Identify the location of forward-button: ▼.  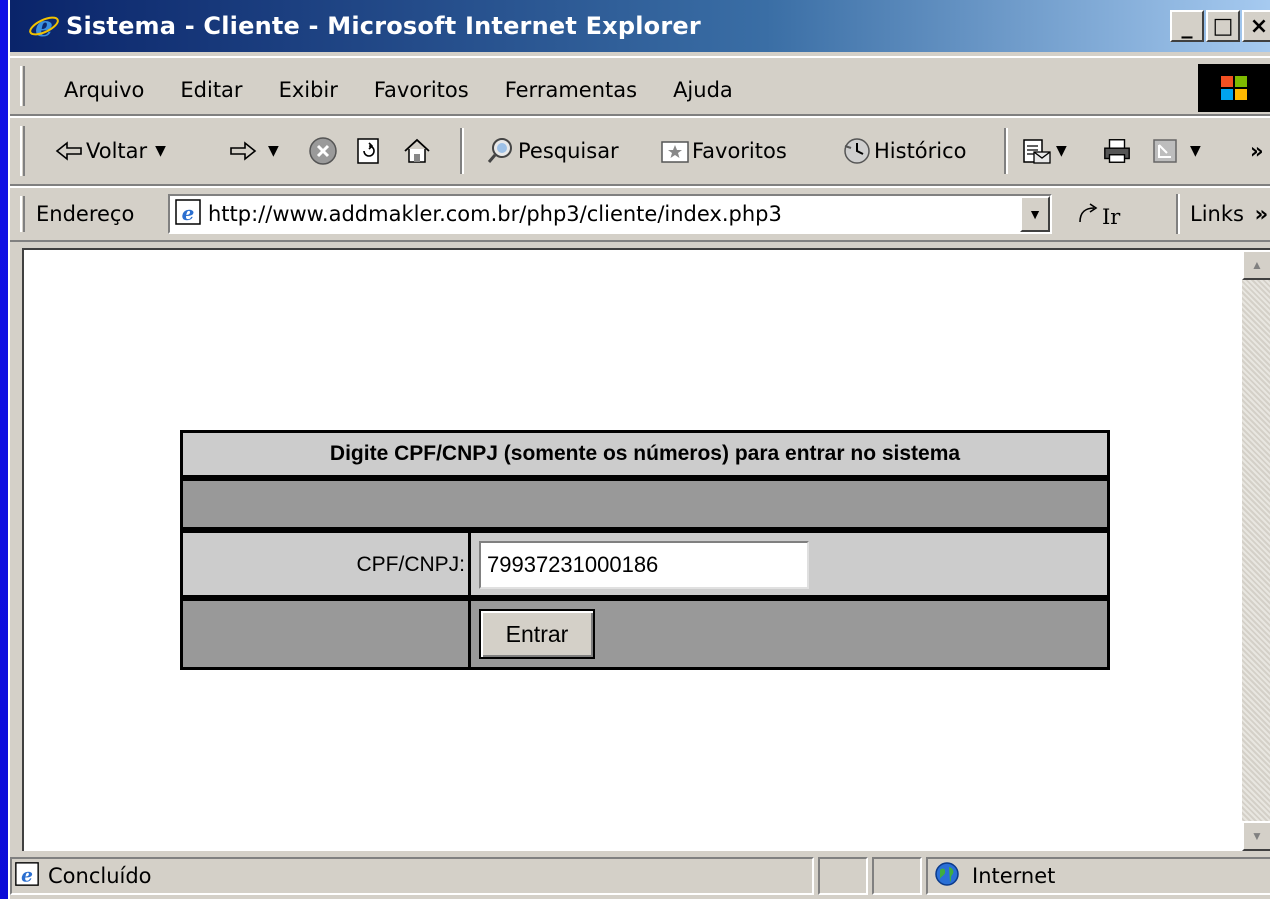
(253, 151).